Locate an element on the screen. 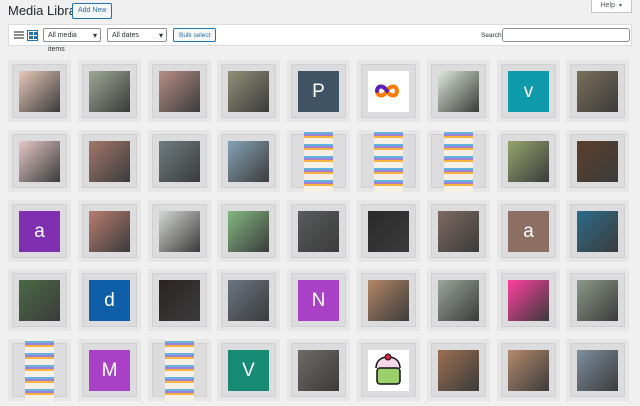 This screenshot has width=640, height=406. grid-view-icon is located at coordinates (32, 35).